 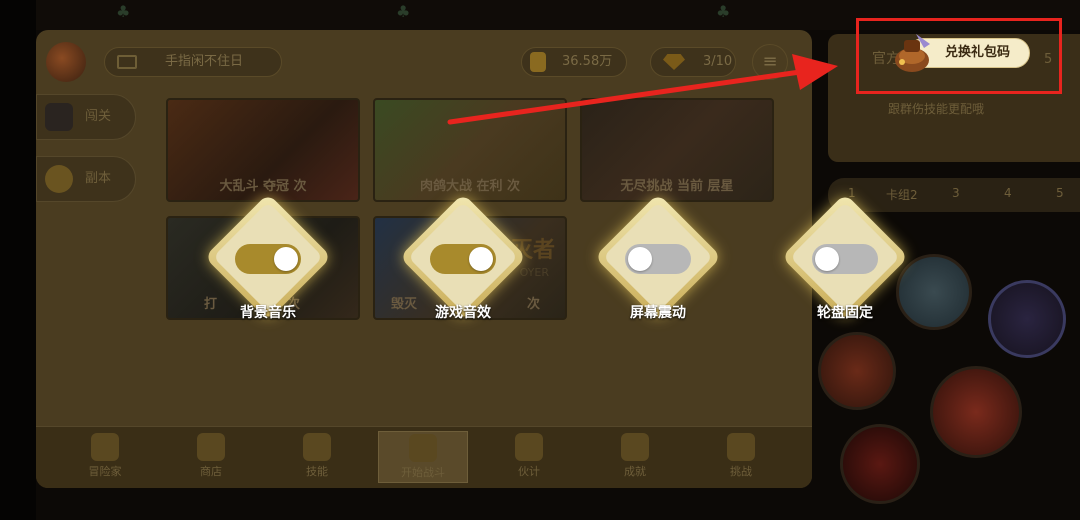 What do you see at coordinates (98, 178) in the screenshot?
I see `sidebar-item-label: 副本` at bounding box center [98, 178].